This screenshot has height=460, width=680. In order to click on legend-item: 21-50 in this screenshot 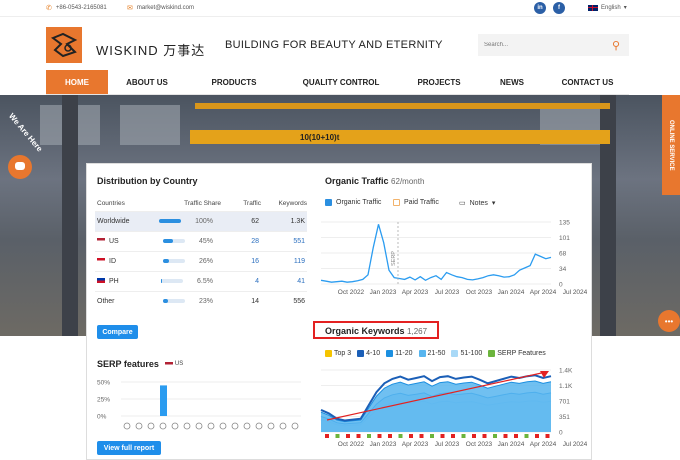, I will do `click(431, 353)`.